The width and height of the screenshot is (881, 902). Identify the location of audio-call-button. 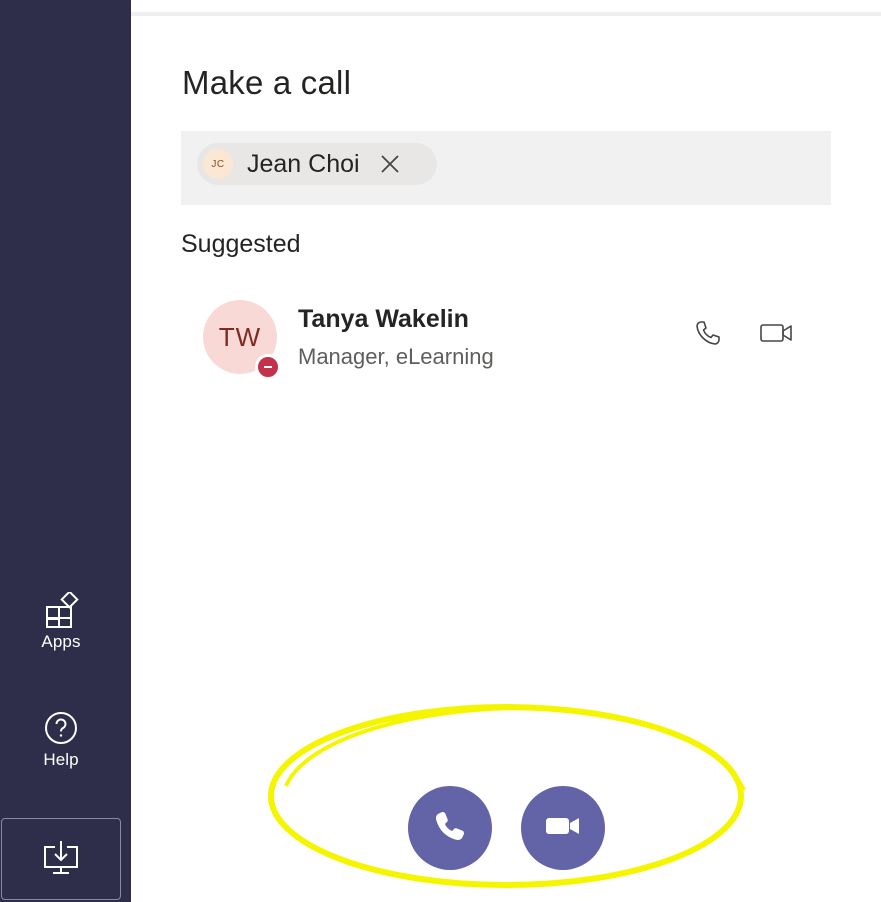
(450, 828).